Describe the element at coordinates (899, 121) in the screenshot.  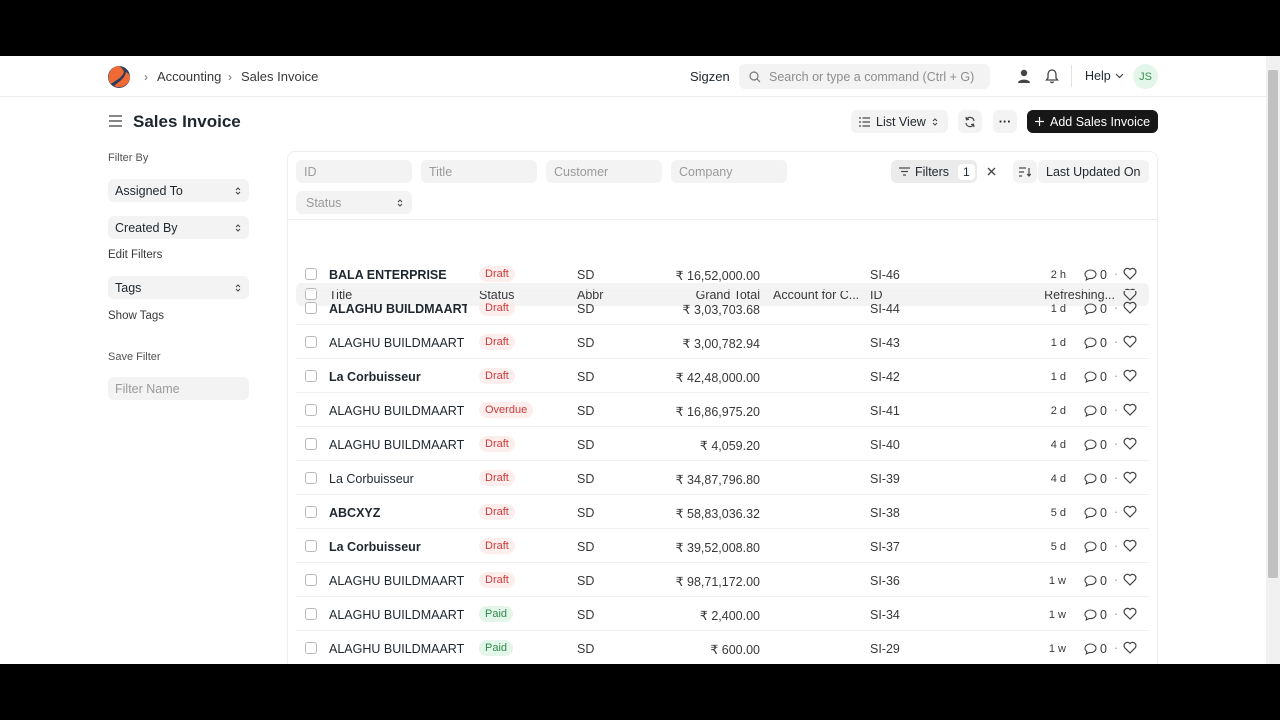
I see `list-view-button: List View` at that location.